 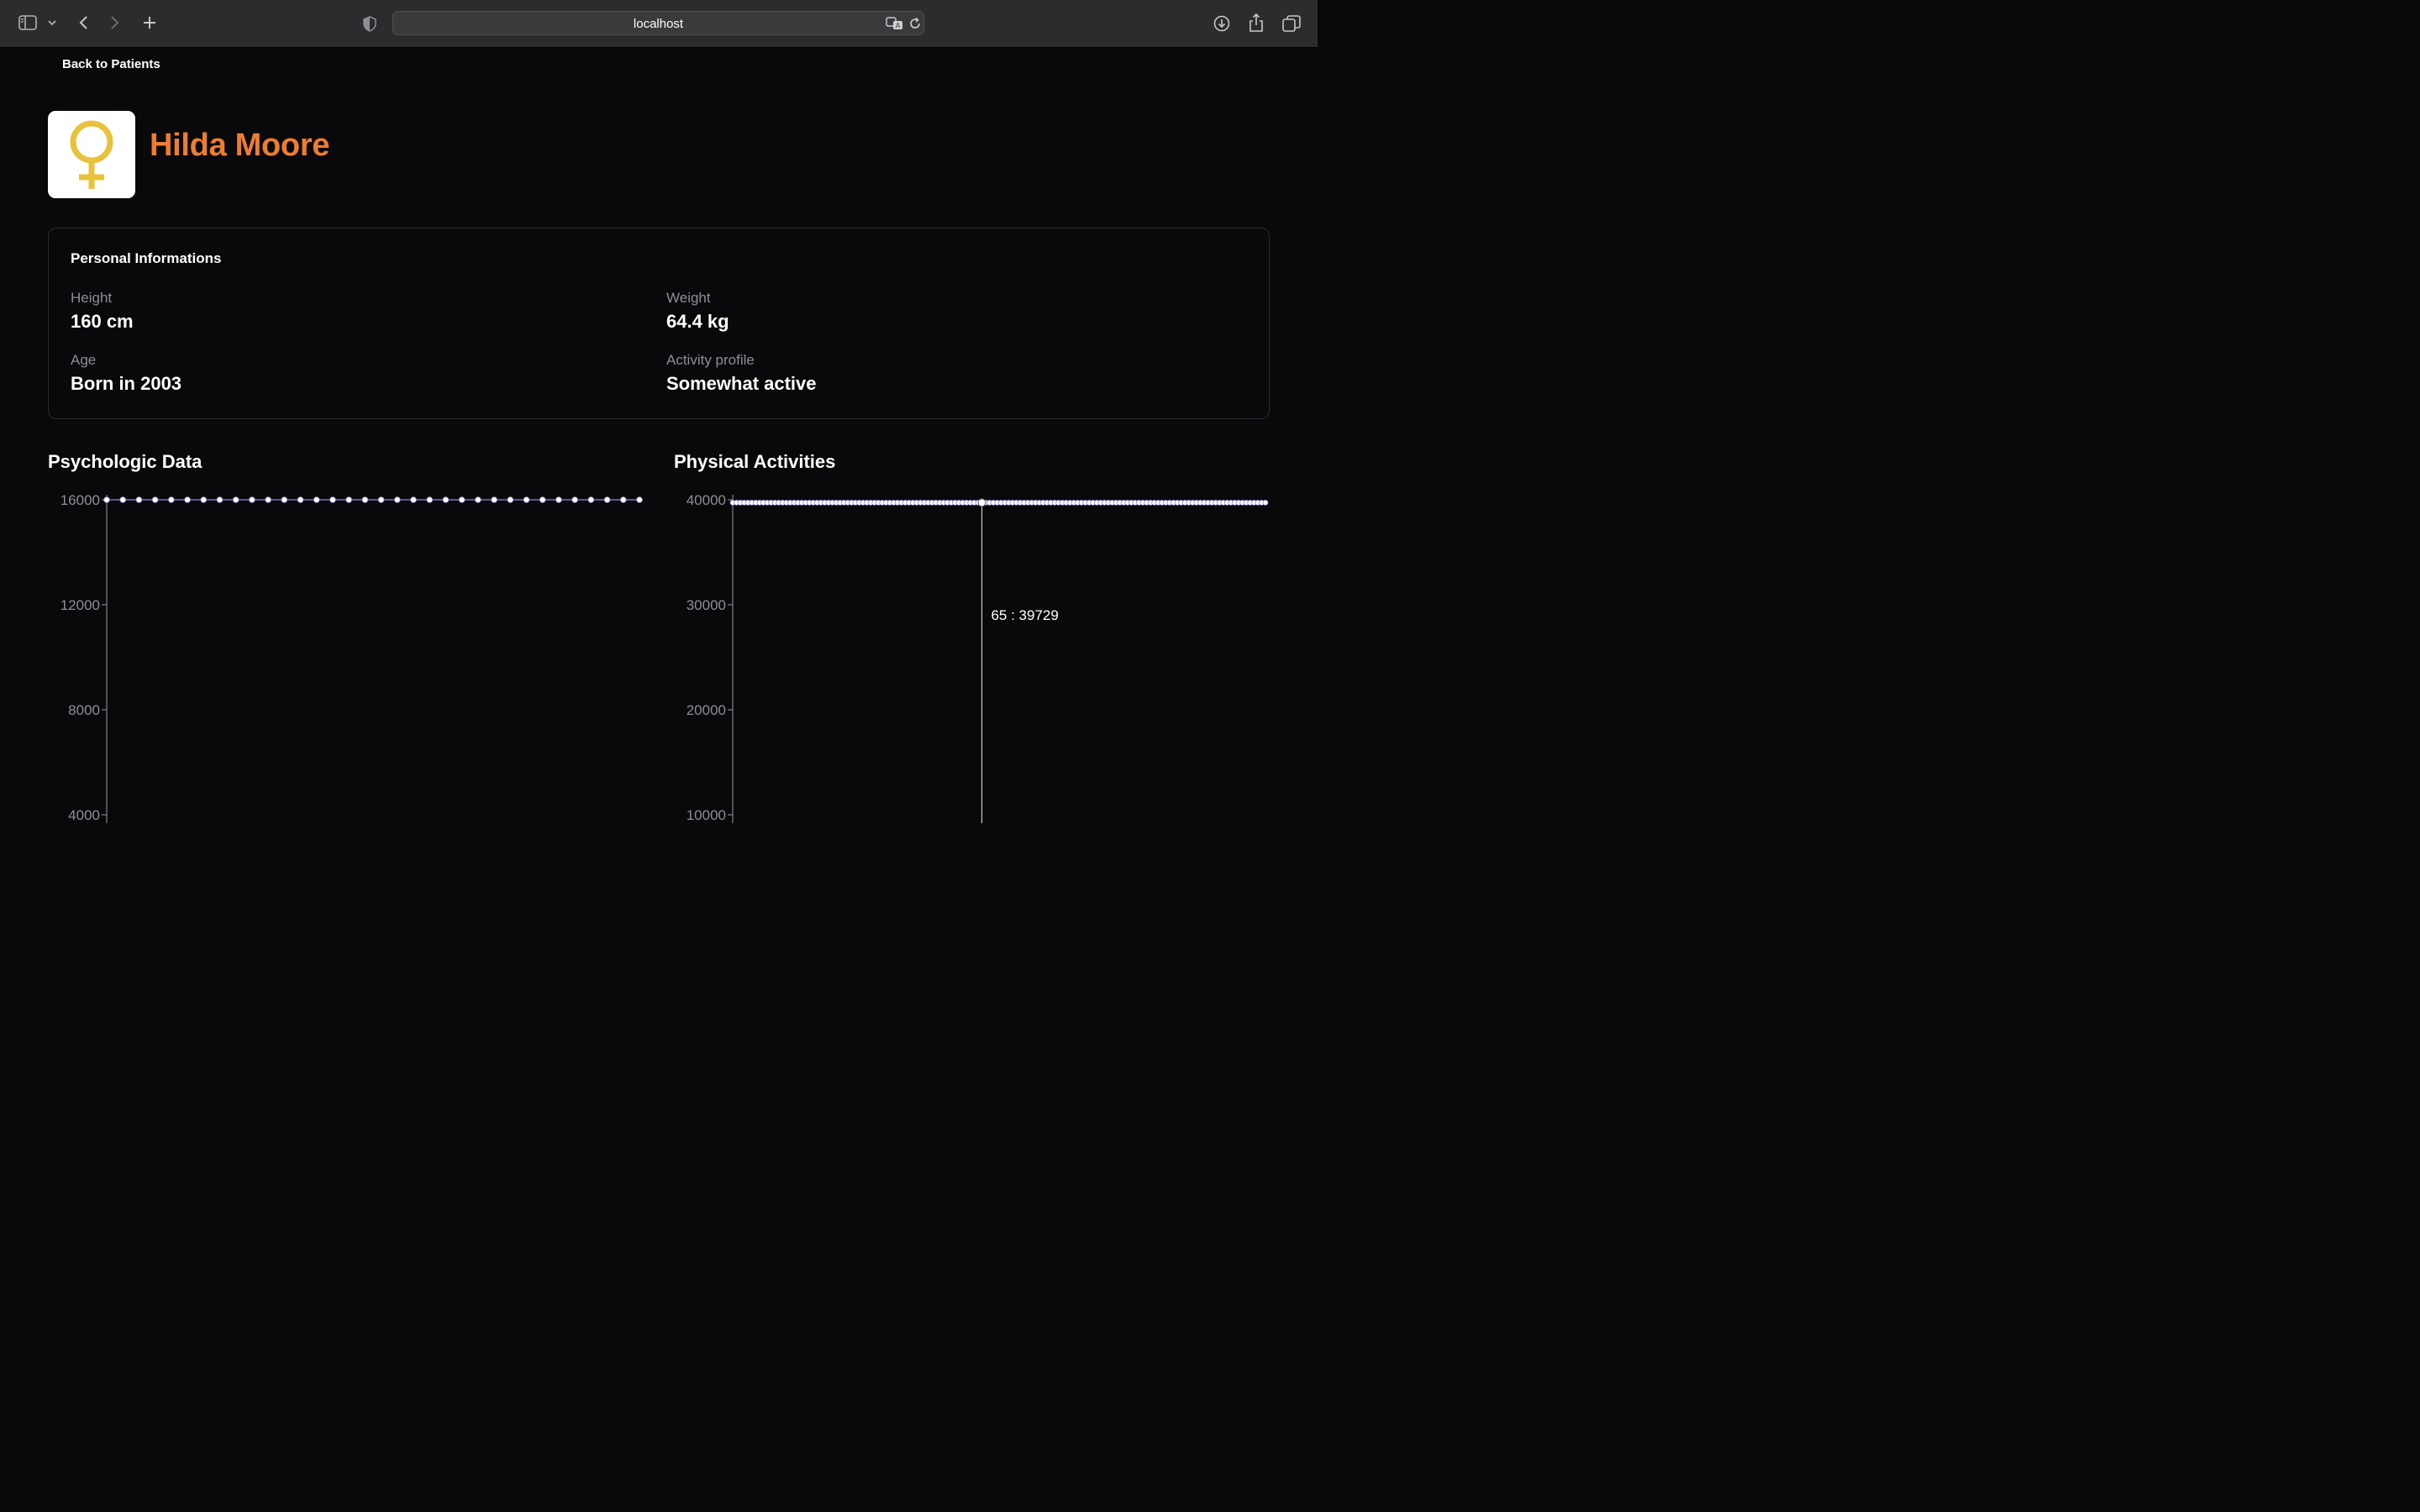 What do you see at coordinates (697, 321) in the screenshot?
I see `weight-value: 64.4 kg` at bounding box center [697, 321].